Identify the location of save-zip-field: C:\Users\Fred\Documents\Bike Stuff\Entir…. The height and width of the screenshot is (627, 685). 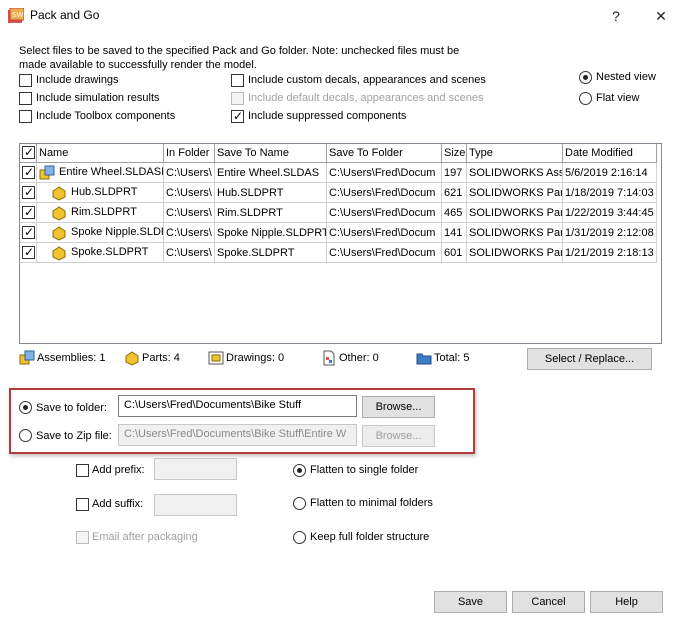
(237, 435).